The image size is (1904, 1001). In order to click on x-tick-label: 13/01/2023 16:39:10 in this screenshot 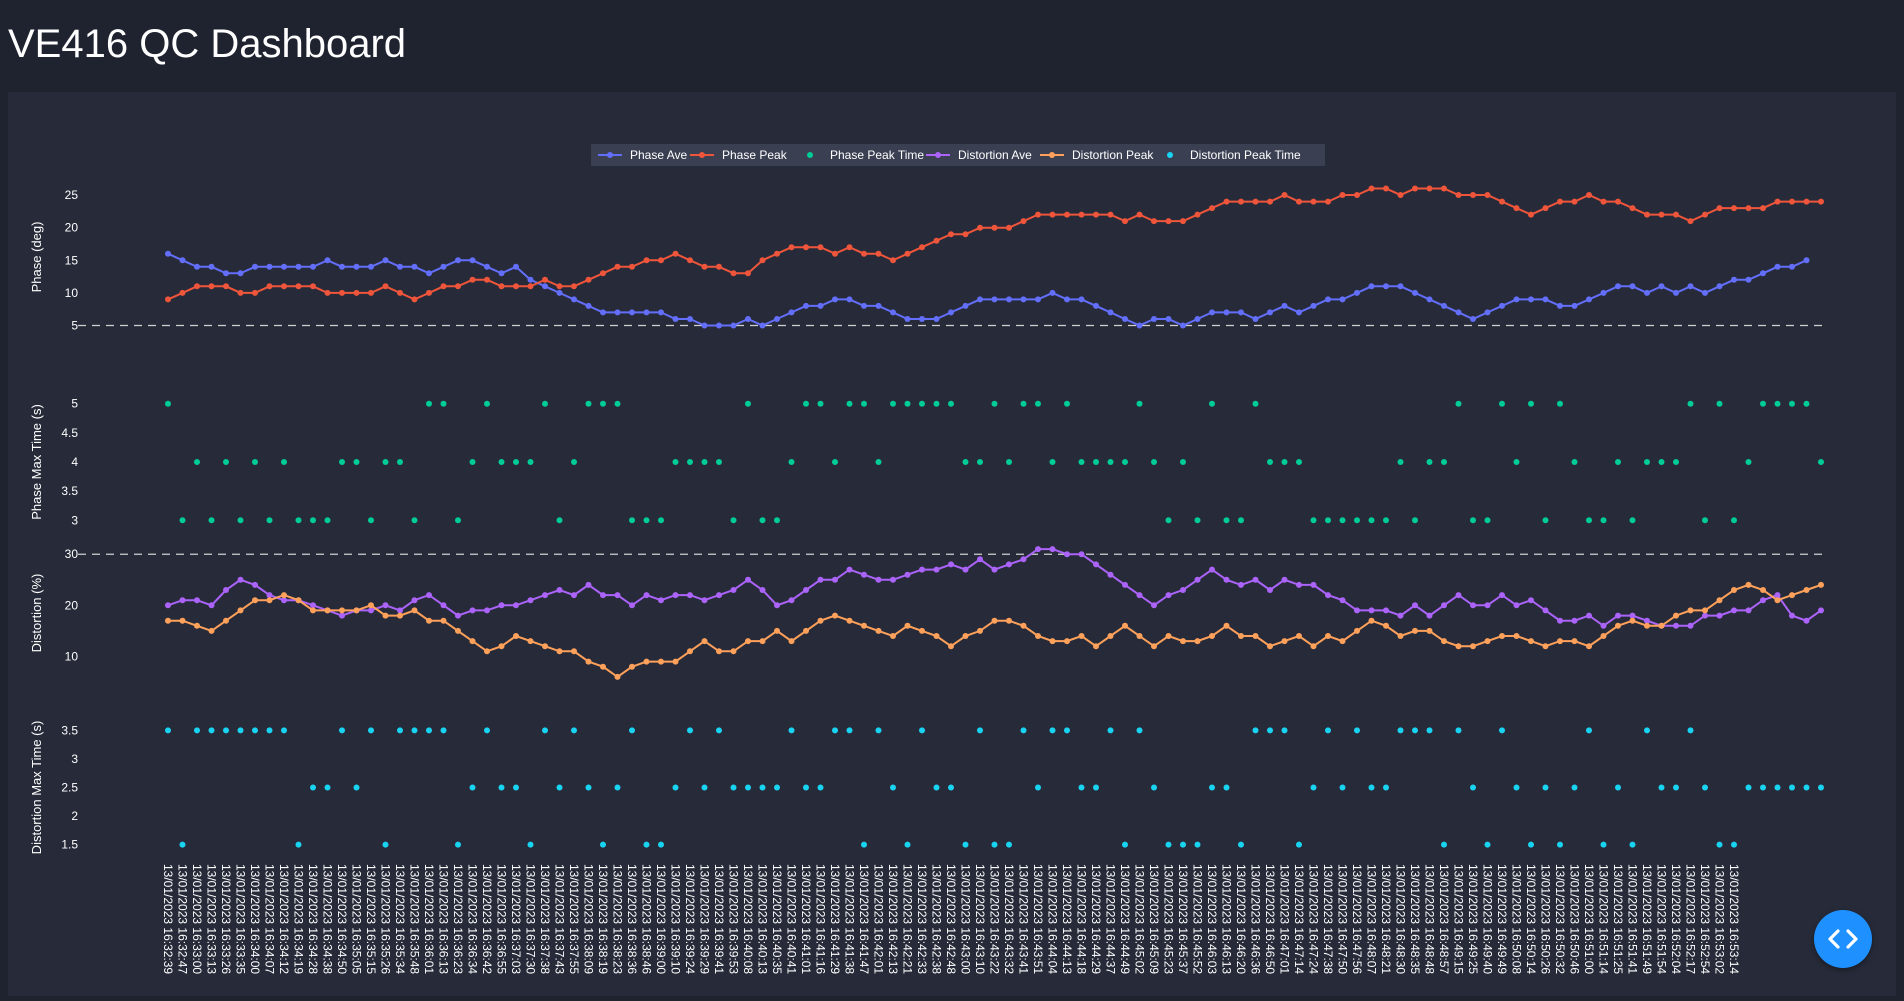, I will do `click(676, 919)`.